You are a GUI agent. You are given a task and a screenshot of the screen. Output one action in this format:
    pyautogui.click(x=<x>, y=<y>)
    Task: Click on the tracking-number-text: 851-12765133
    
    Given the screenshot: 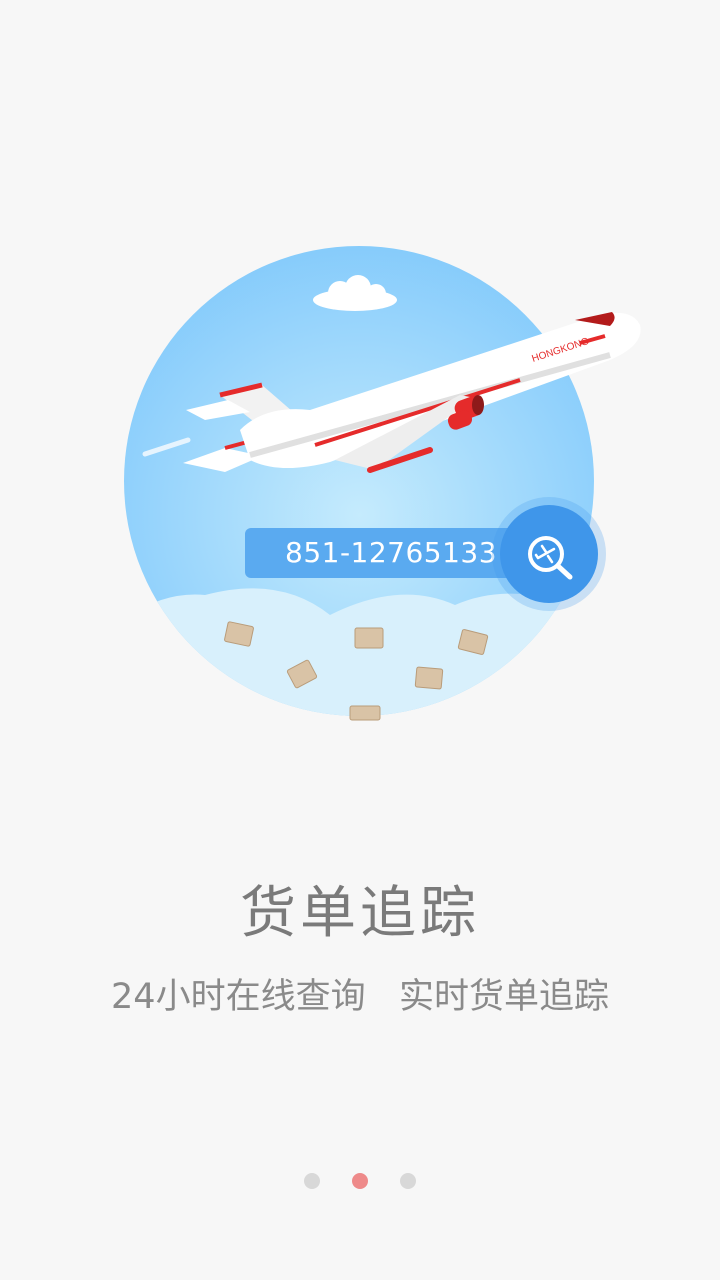 What is the action you would take?
    pyautogui.click(x=391, y=552)
    